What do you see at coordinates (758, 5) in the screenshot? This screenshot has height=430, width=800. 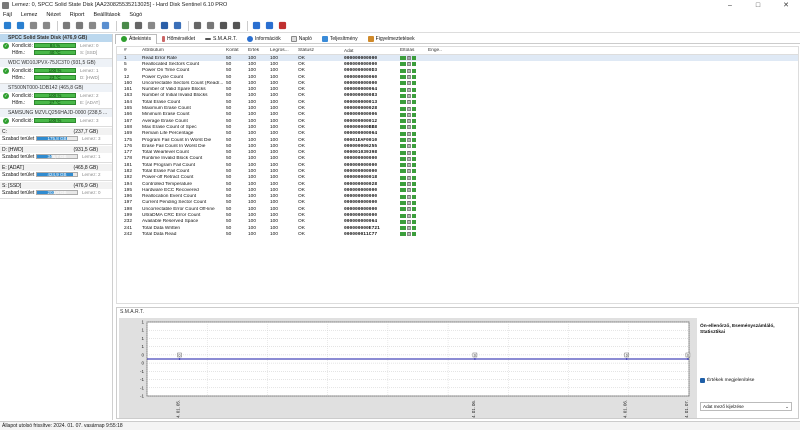 I see `maximize-button: □` at bounding box center [758, 5].